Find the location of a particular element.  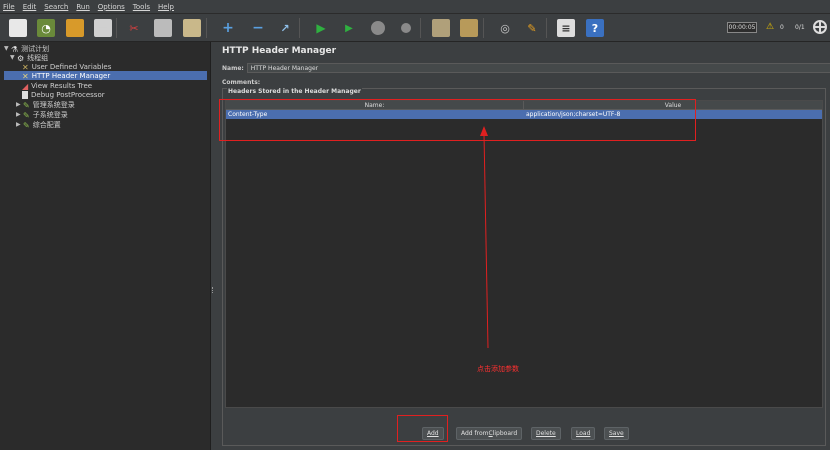

function-helper-icon: ≡ is located at coordinates (566, 28).